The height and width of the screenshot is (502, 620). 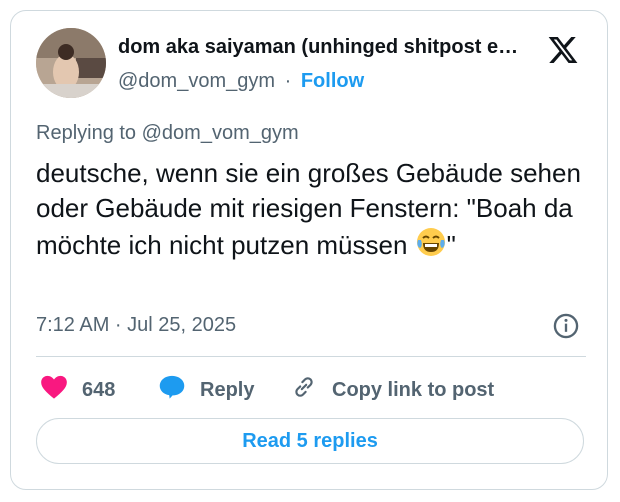 I want to click on author-handle: @dom_vom_gym, so click(x=196, y=81).